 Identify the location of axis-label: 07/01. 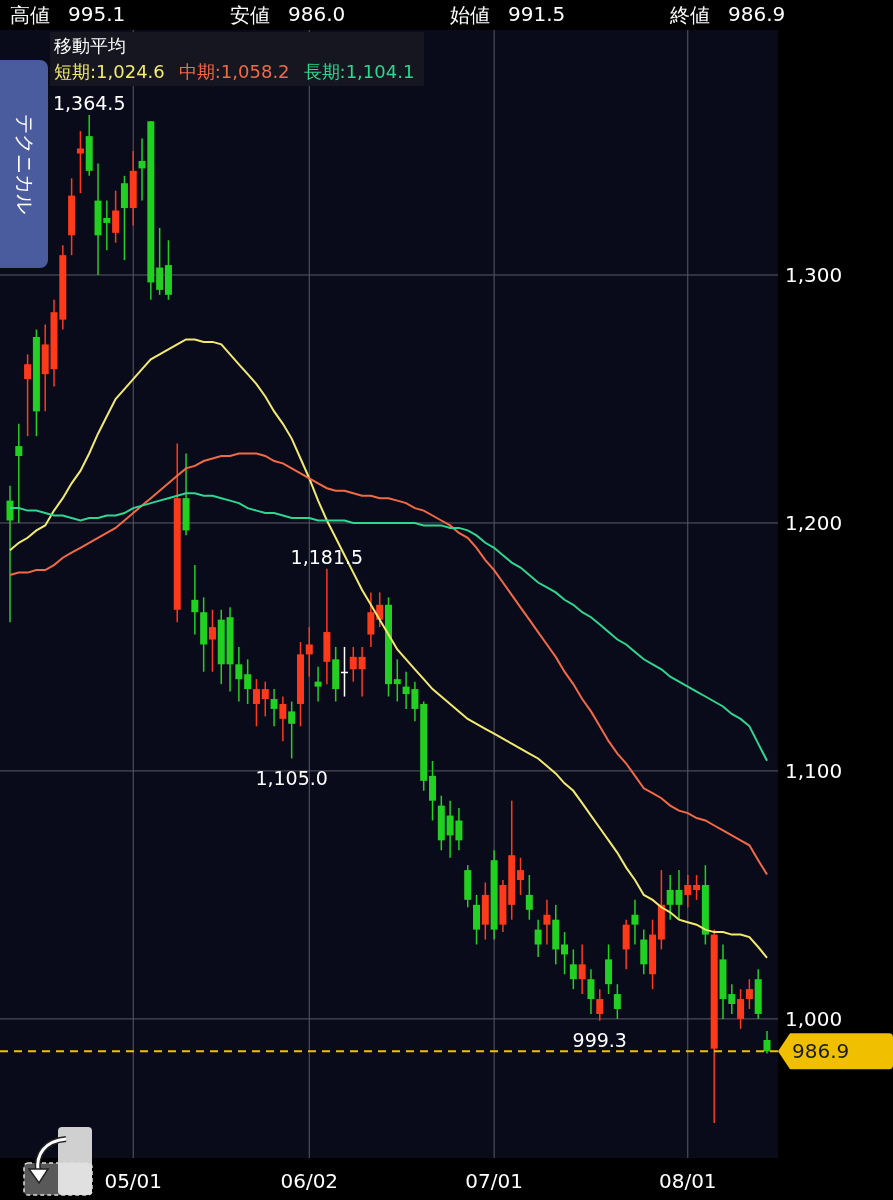
(494, 1181).